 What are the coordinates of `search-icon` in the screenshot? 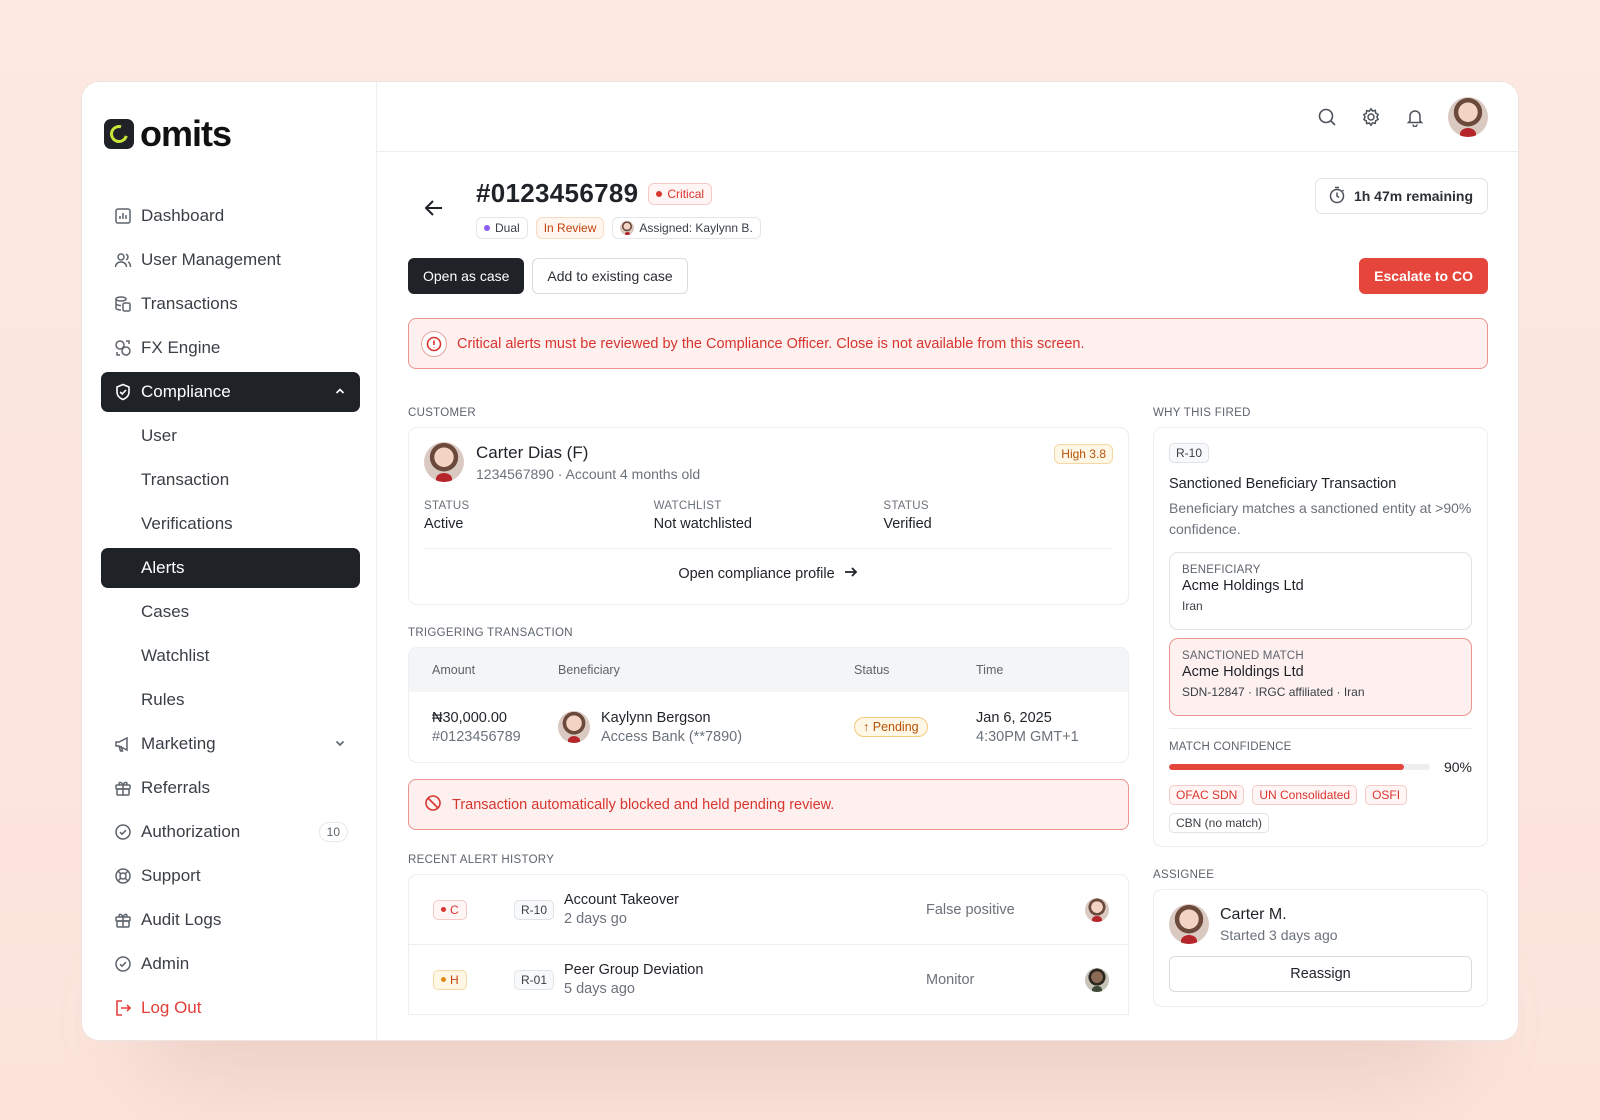 It's located at (1327, 117).